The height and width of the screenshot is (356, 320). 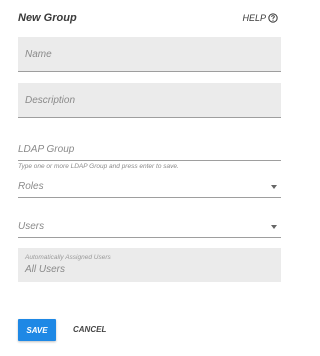 What do you see at coordinates (38, 54) in the screenshot?
I see `name-placeholder: Name` at bounding box center [38, 54].